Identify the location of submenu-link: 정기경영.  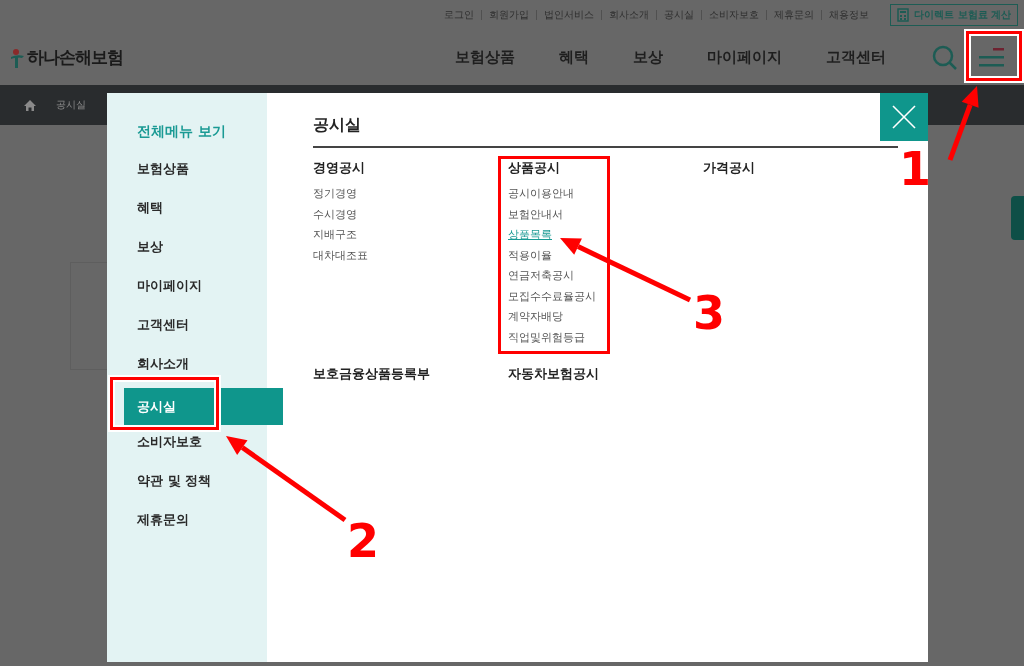
(335, 193).